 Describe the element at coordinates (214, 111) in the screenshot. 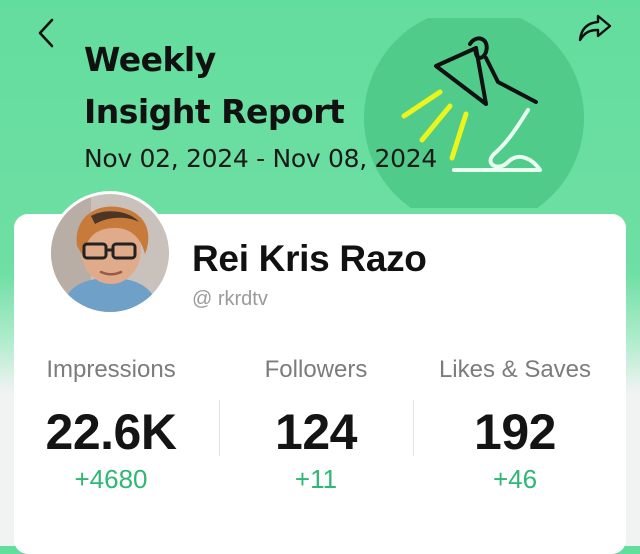

I see `title-line-2: Insight Report` at that location.